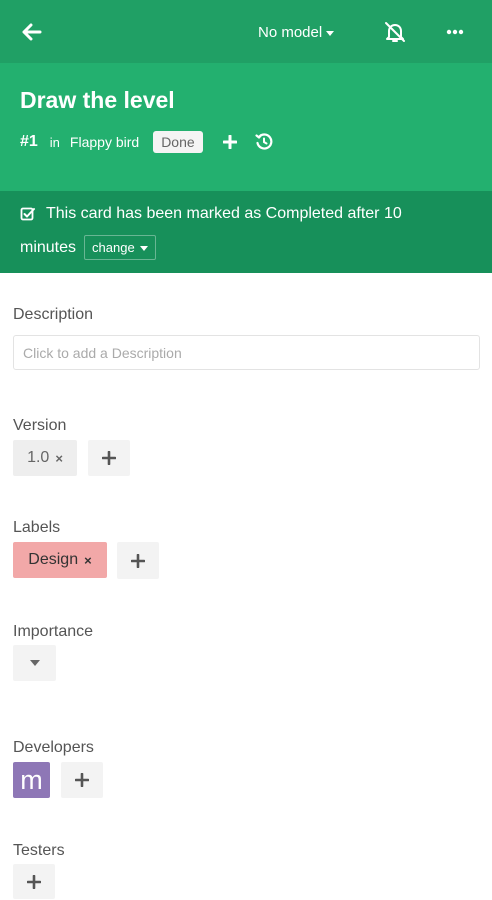 This screenshot has height=900, width=492. I want to click on change-label: change, so click(113, 247).